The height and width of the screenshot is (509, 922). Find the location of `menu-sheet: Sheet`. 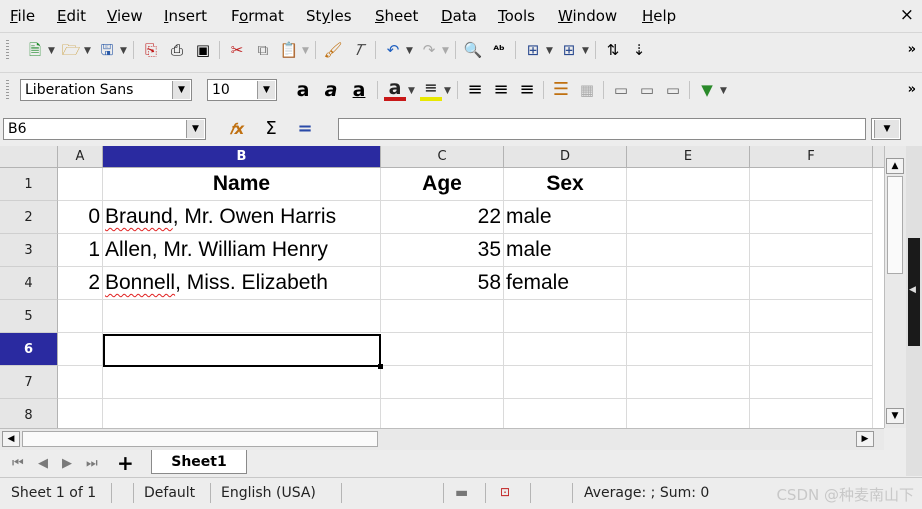

menu-sheet: Sheet is located at coordinates (396, 16).